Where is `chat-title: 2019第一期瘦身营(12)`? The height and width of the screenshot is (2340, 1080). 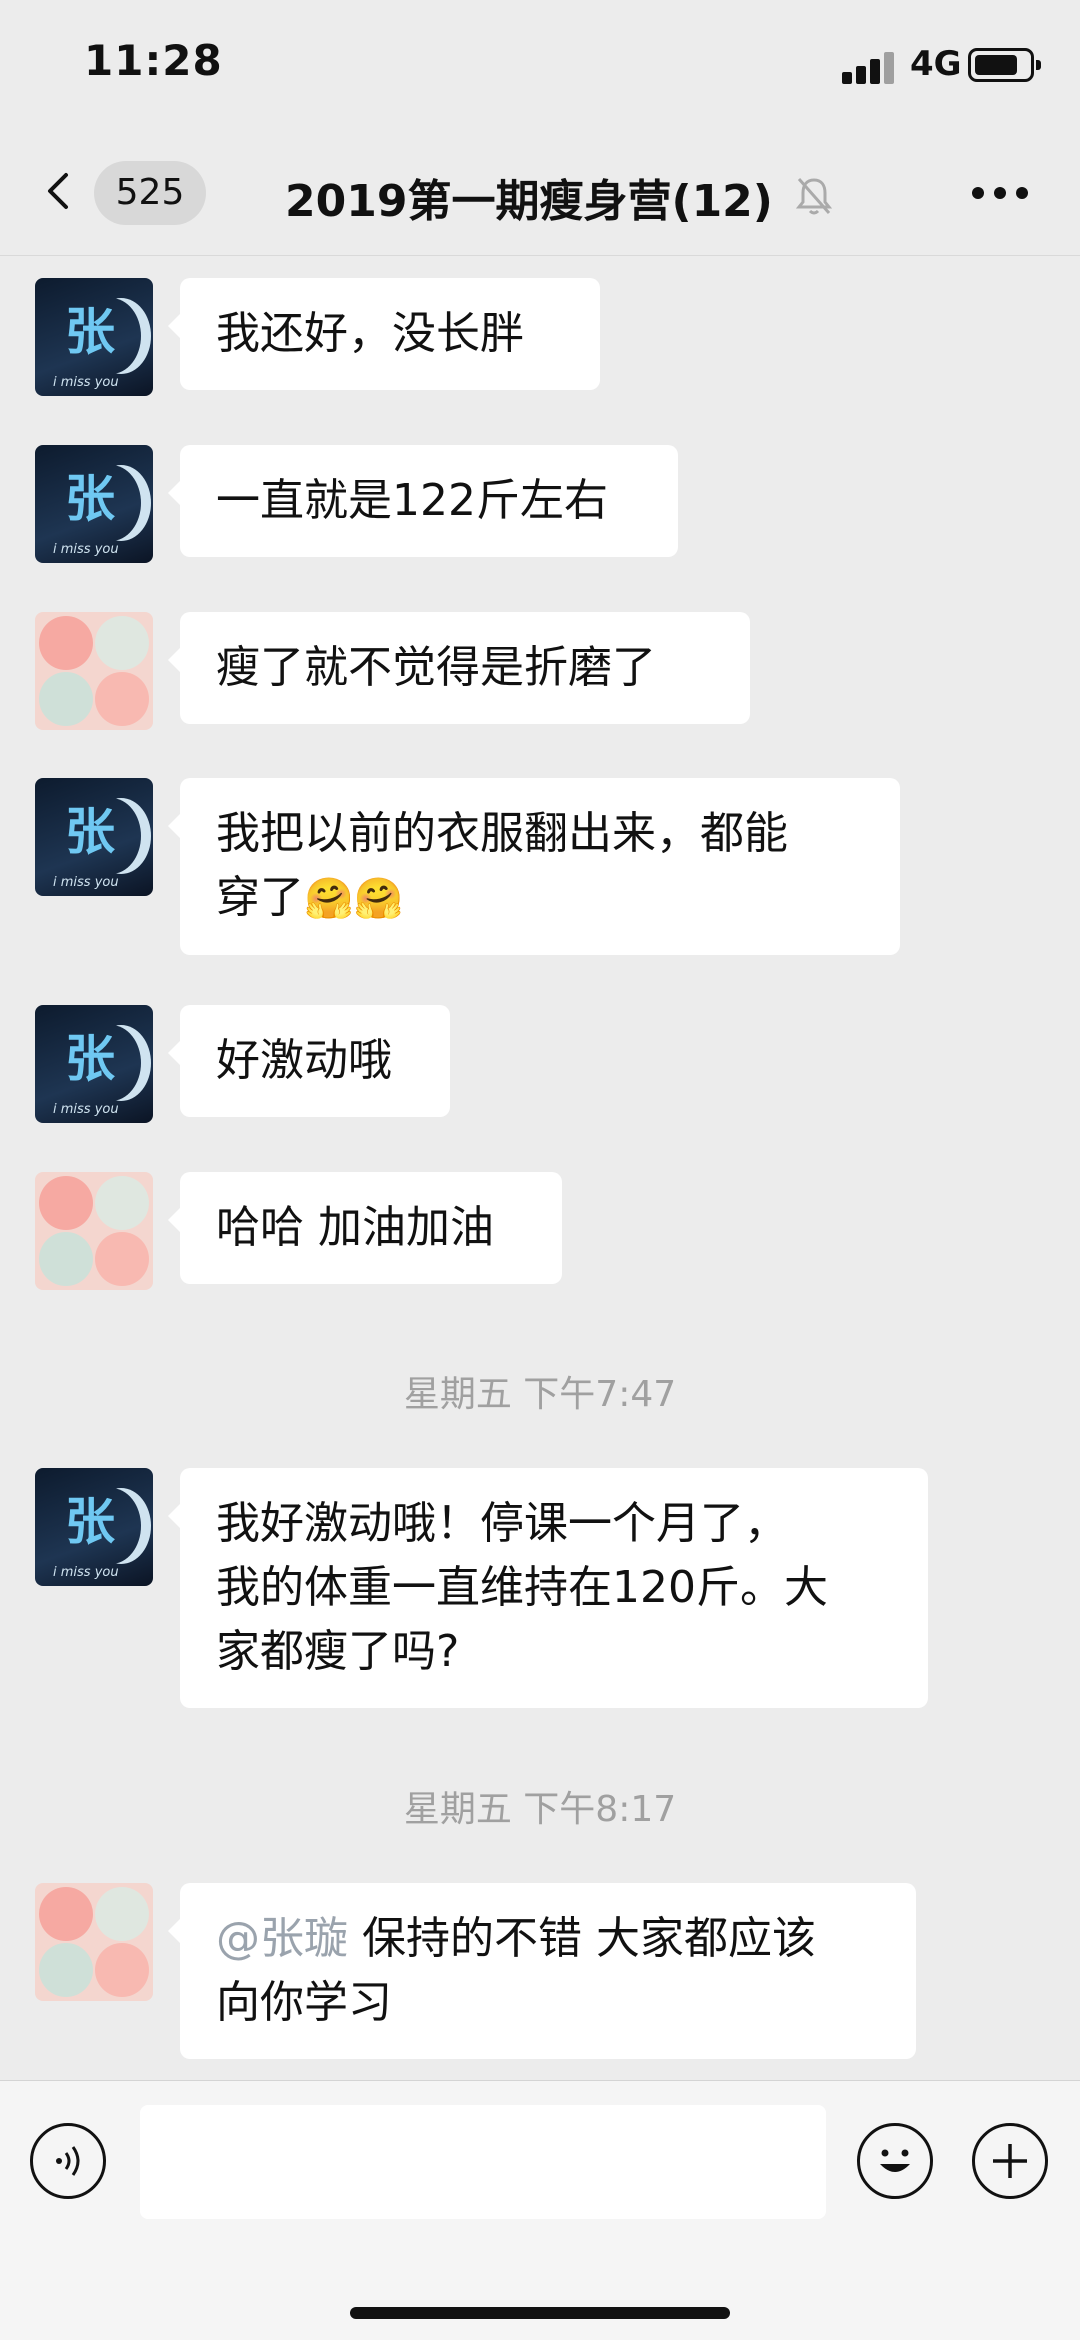 chat-title: 2019第一期瘦身营(12) is located at coordinates (529, 201).